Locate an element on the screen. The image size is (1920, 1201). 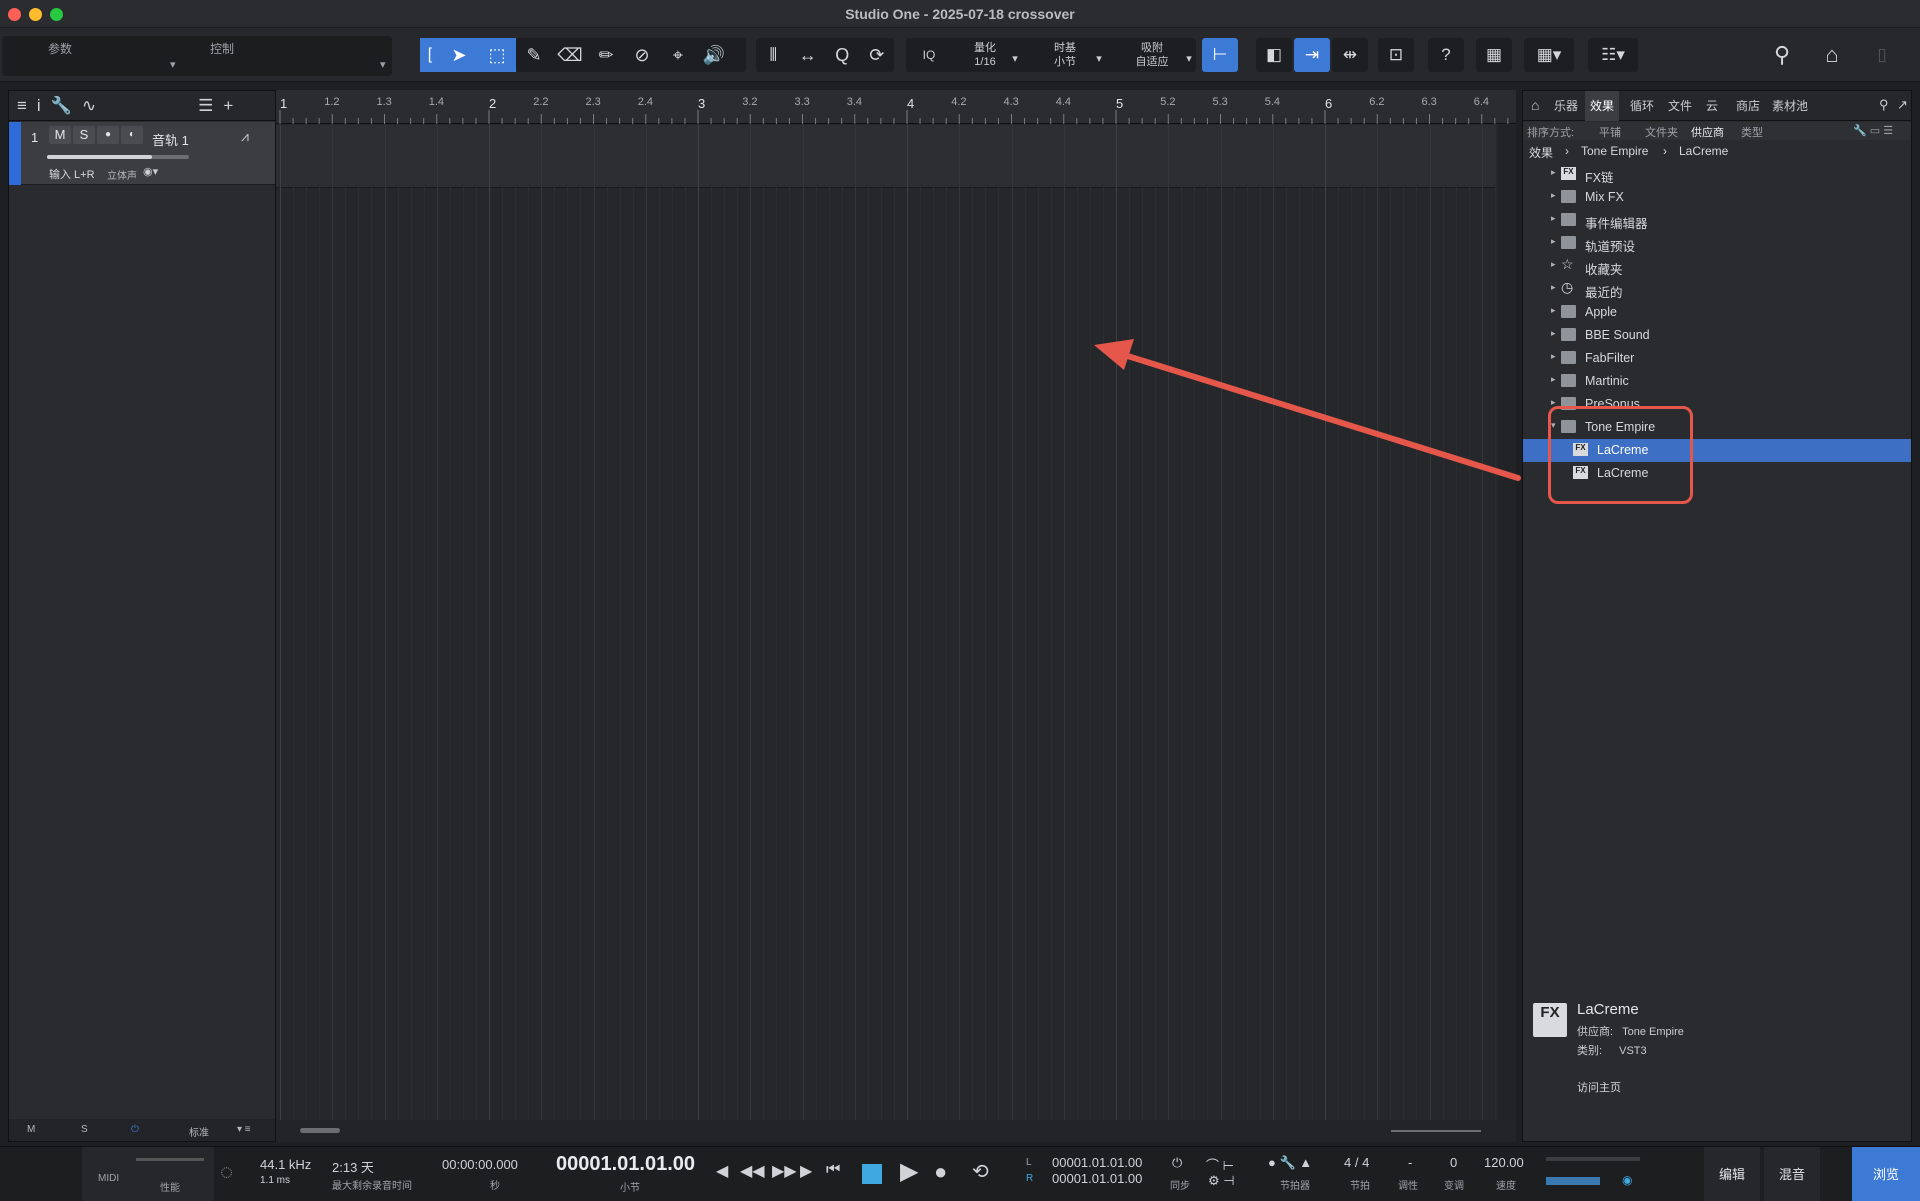
input-toggle-icon: ◉▾ is located at coordinates (150, 171).